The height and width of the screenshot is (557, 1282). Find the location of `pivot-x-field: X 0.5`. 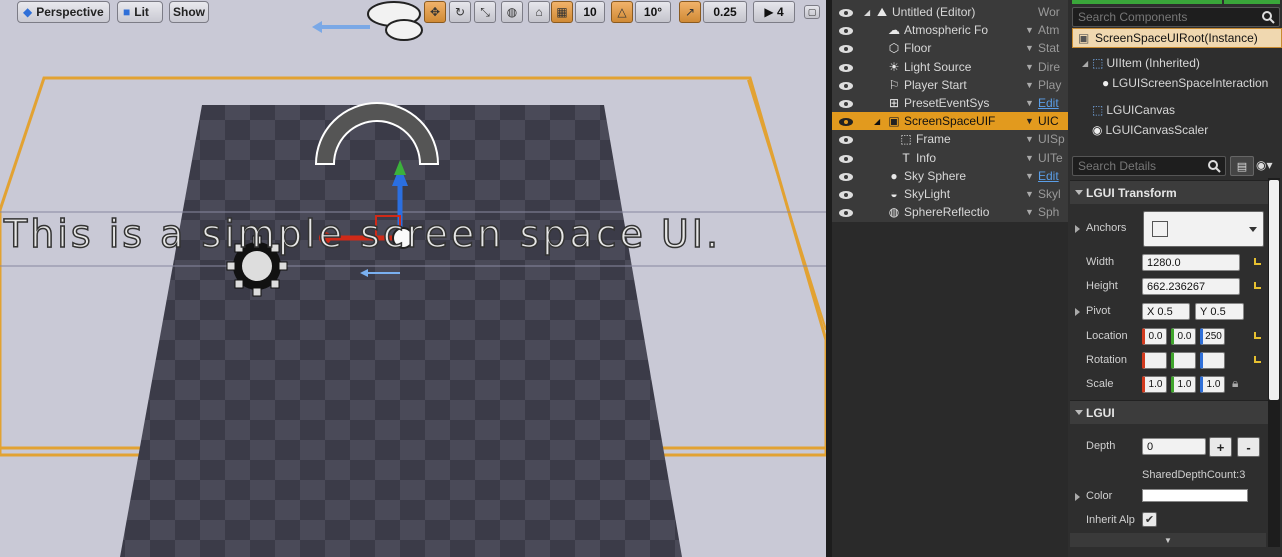

pivot-x-field: X 0.5 is located at coordinates (1166, 311).